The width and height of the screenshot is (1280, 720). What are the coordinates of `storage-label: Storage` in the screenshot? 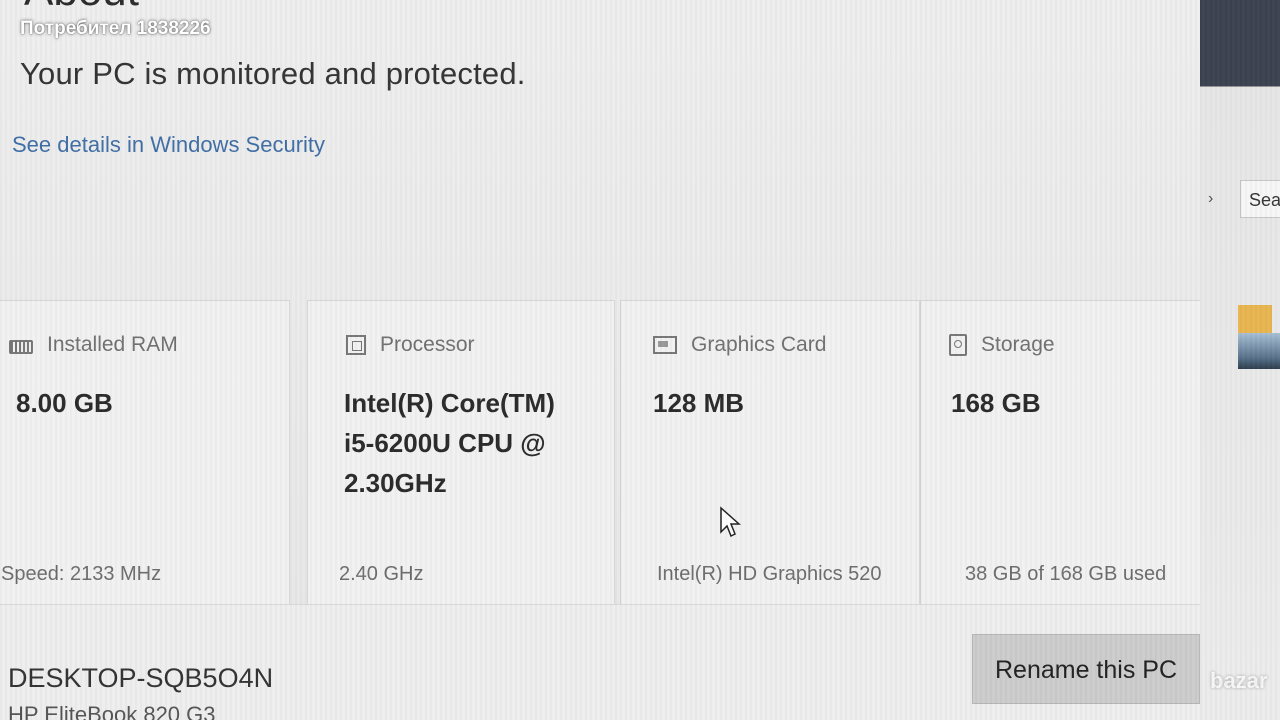 It's located at (1018, 344).